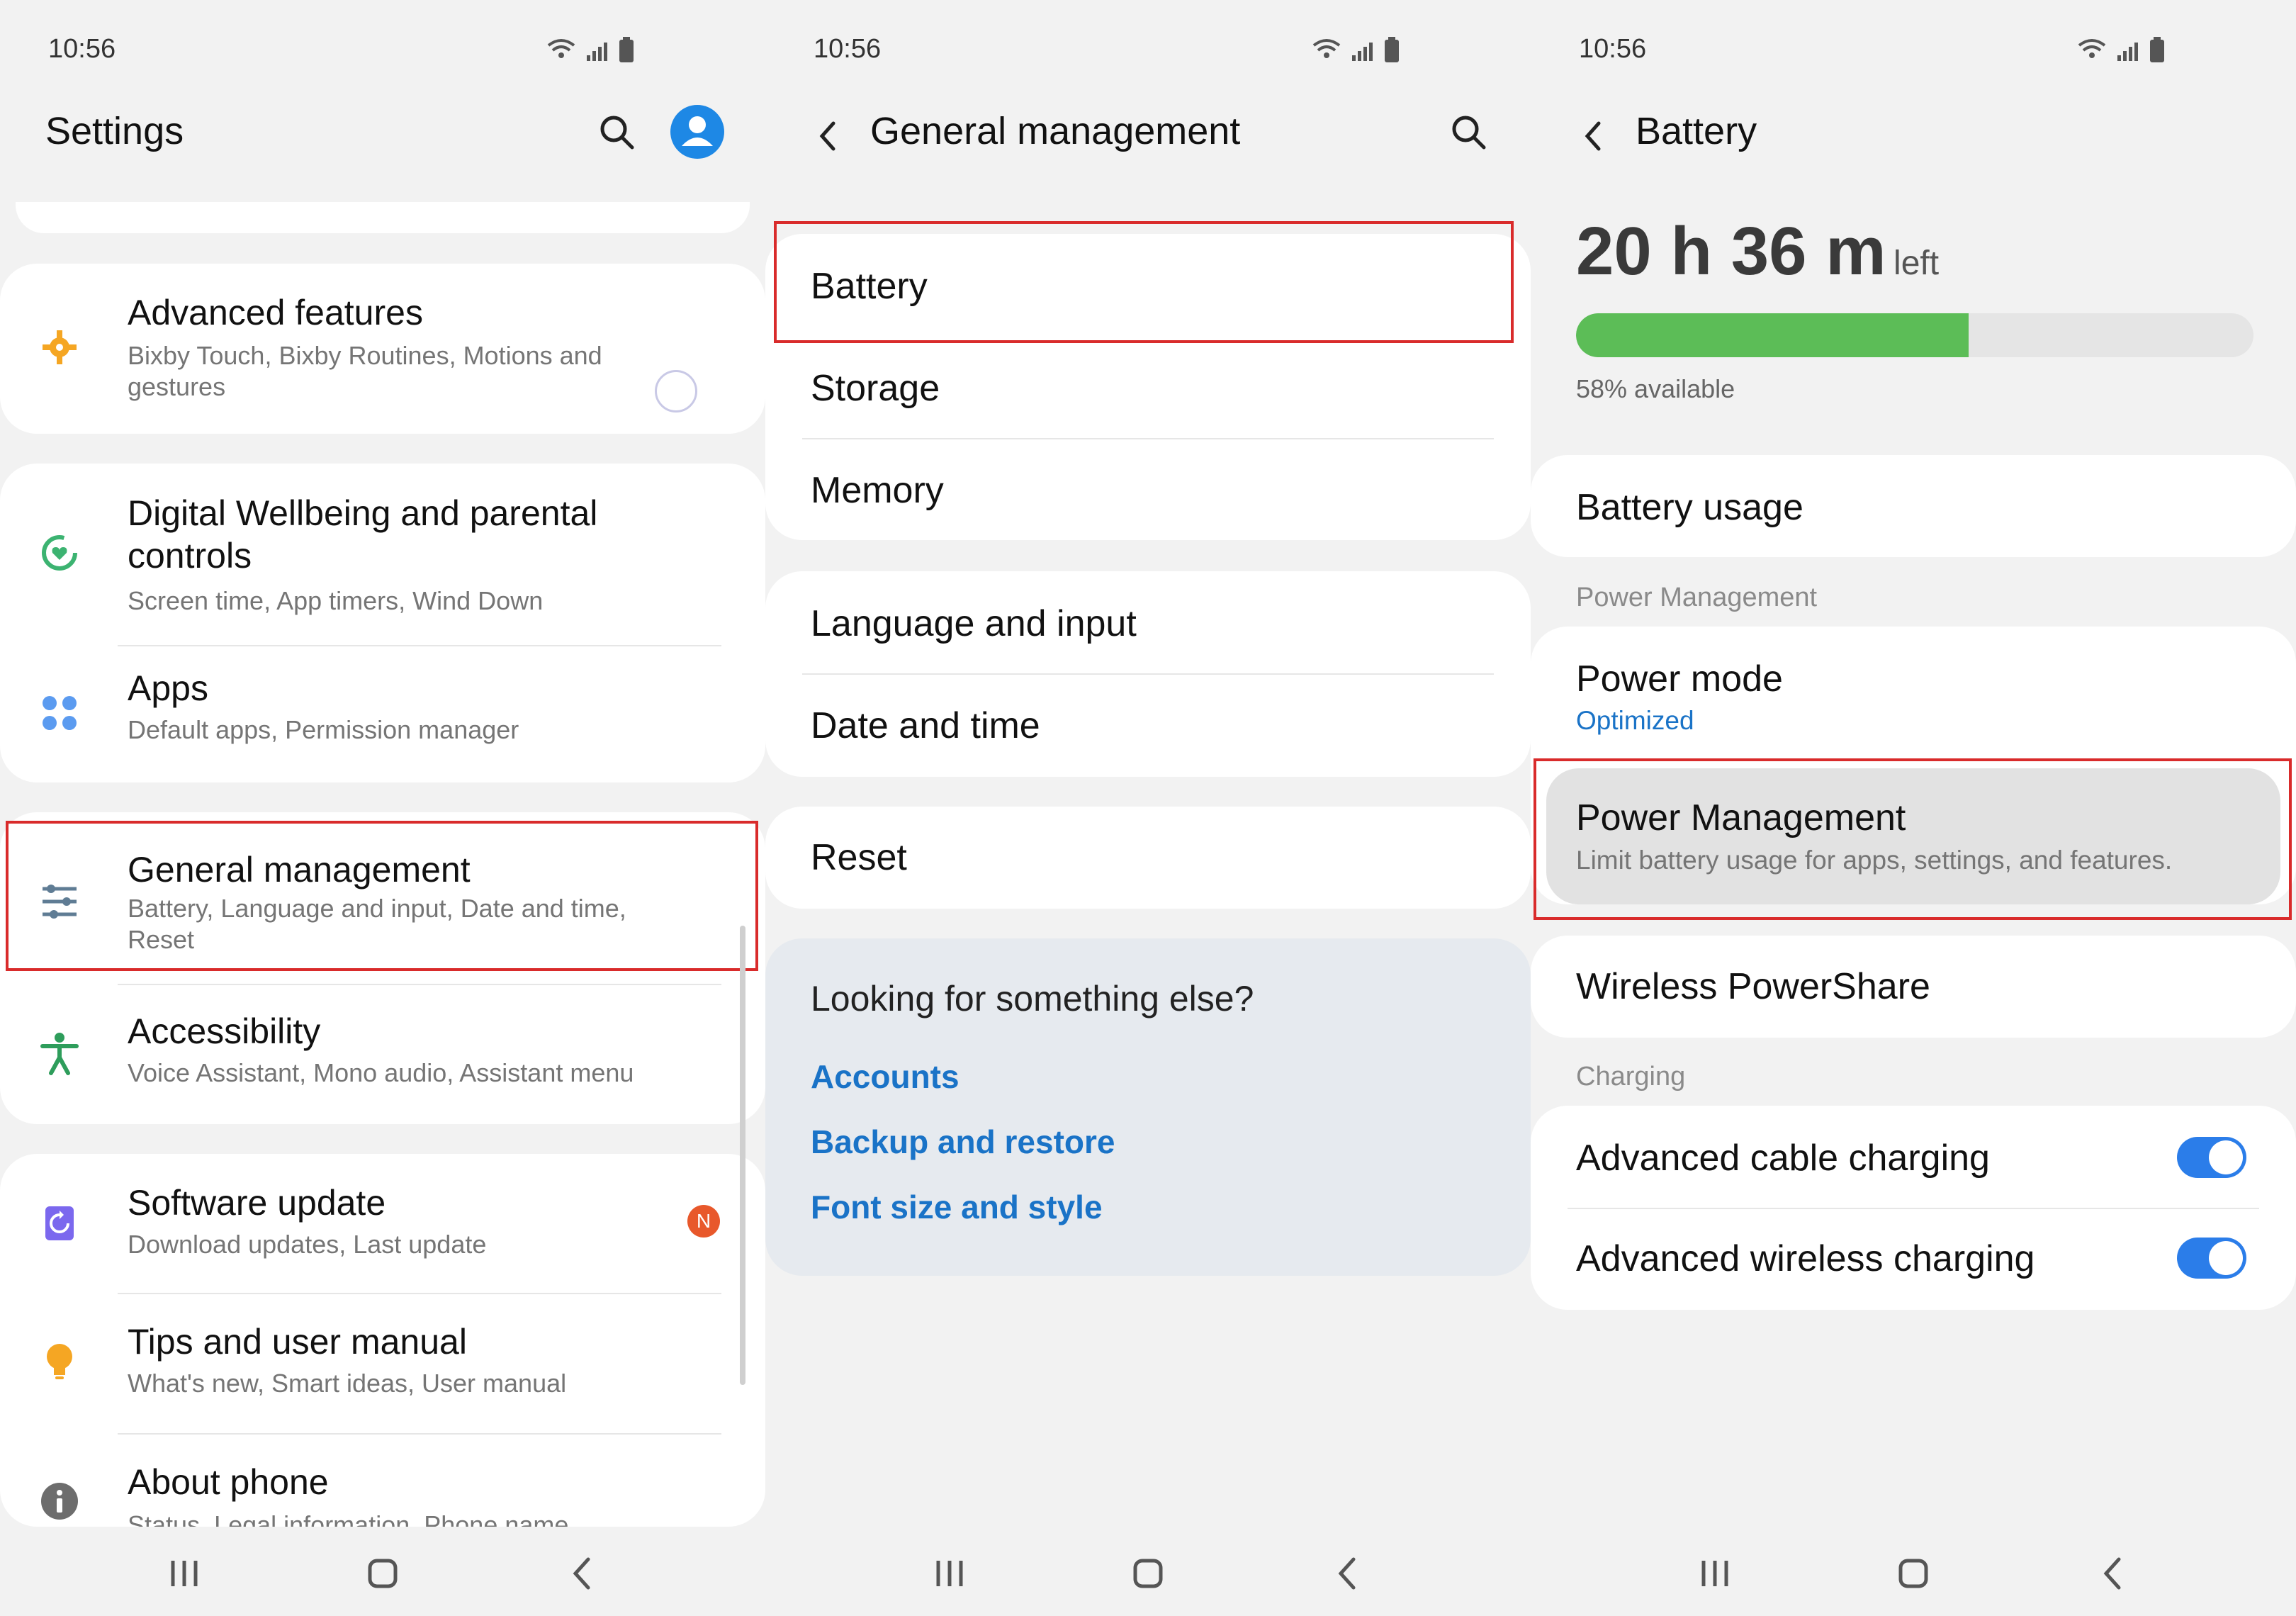 The width and height of the screenshot is (2296, 1616). I want to click on item-title: Battery usage, so click(1689, 507).